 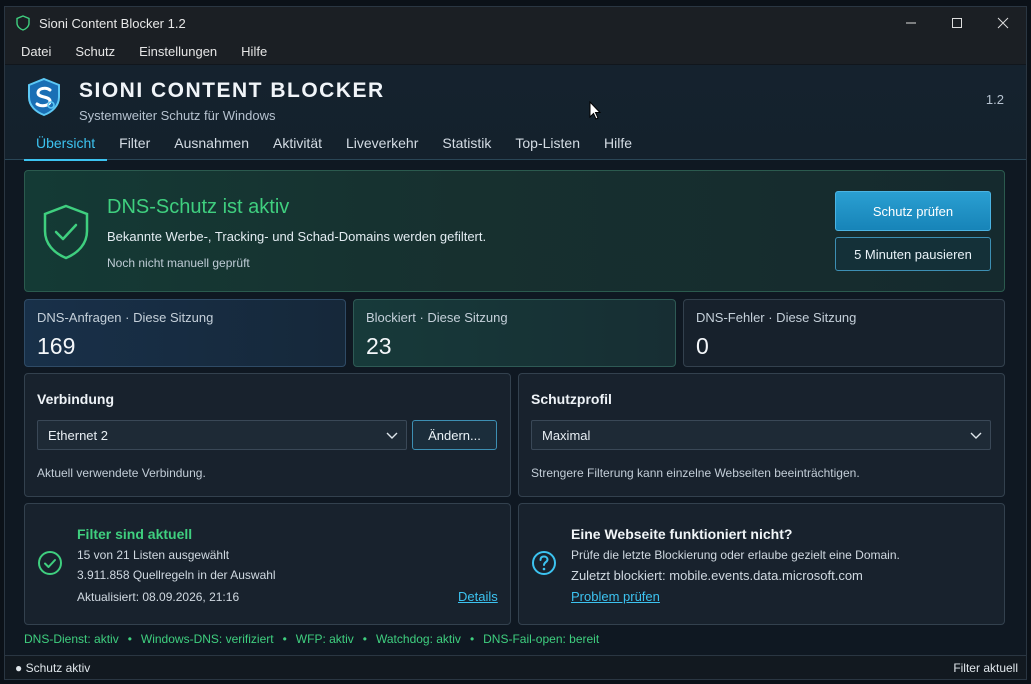 I want to click on service-status-watchdog: Watchdog: aktiv, so click(x=418, y=639).